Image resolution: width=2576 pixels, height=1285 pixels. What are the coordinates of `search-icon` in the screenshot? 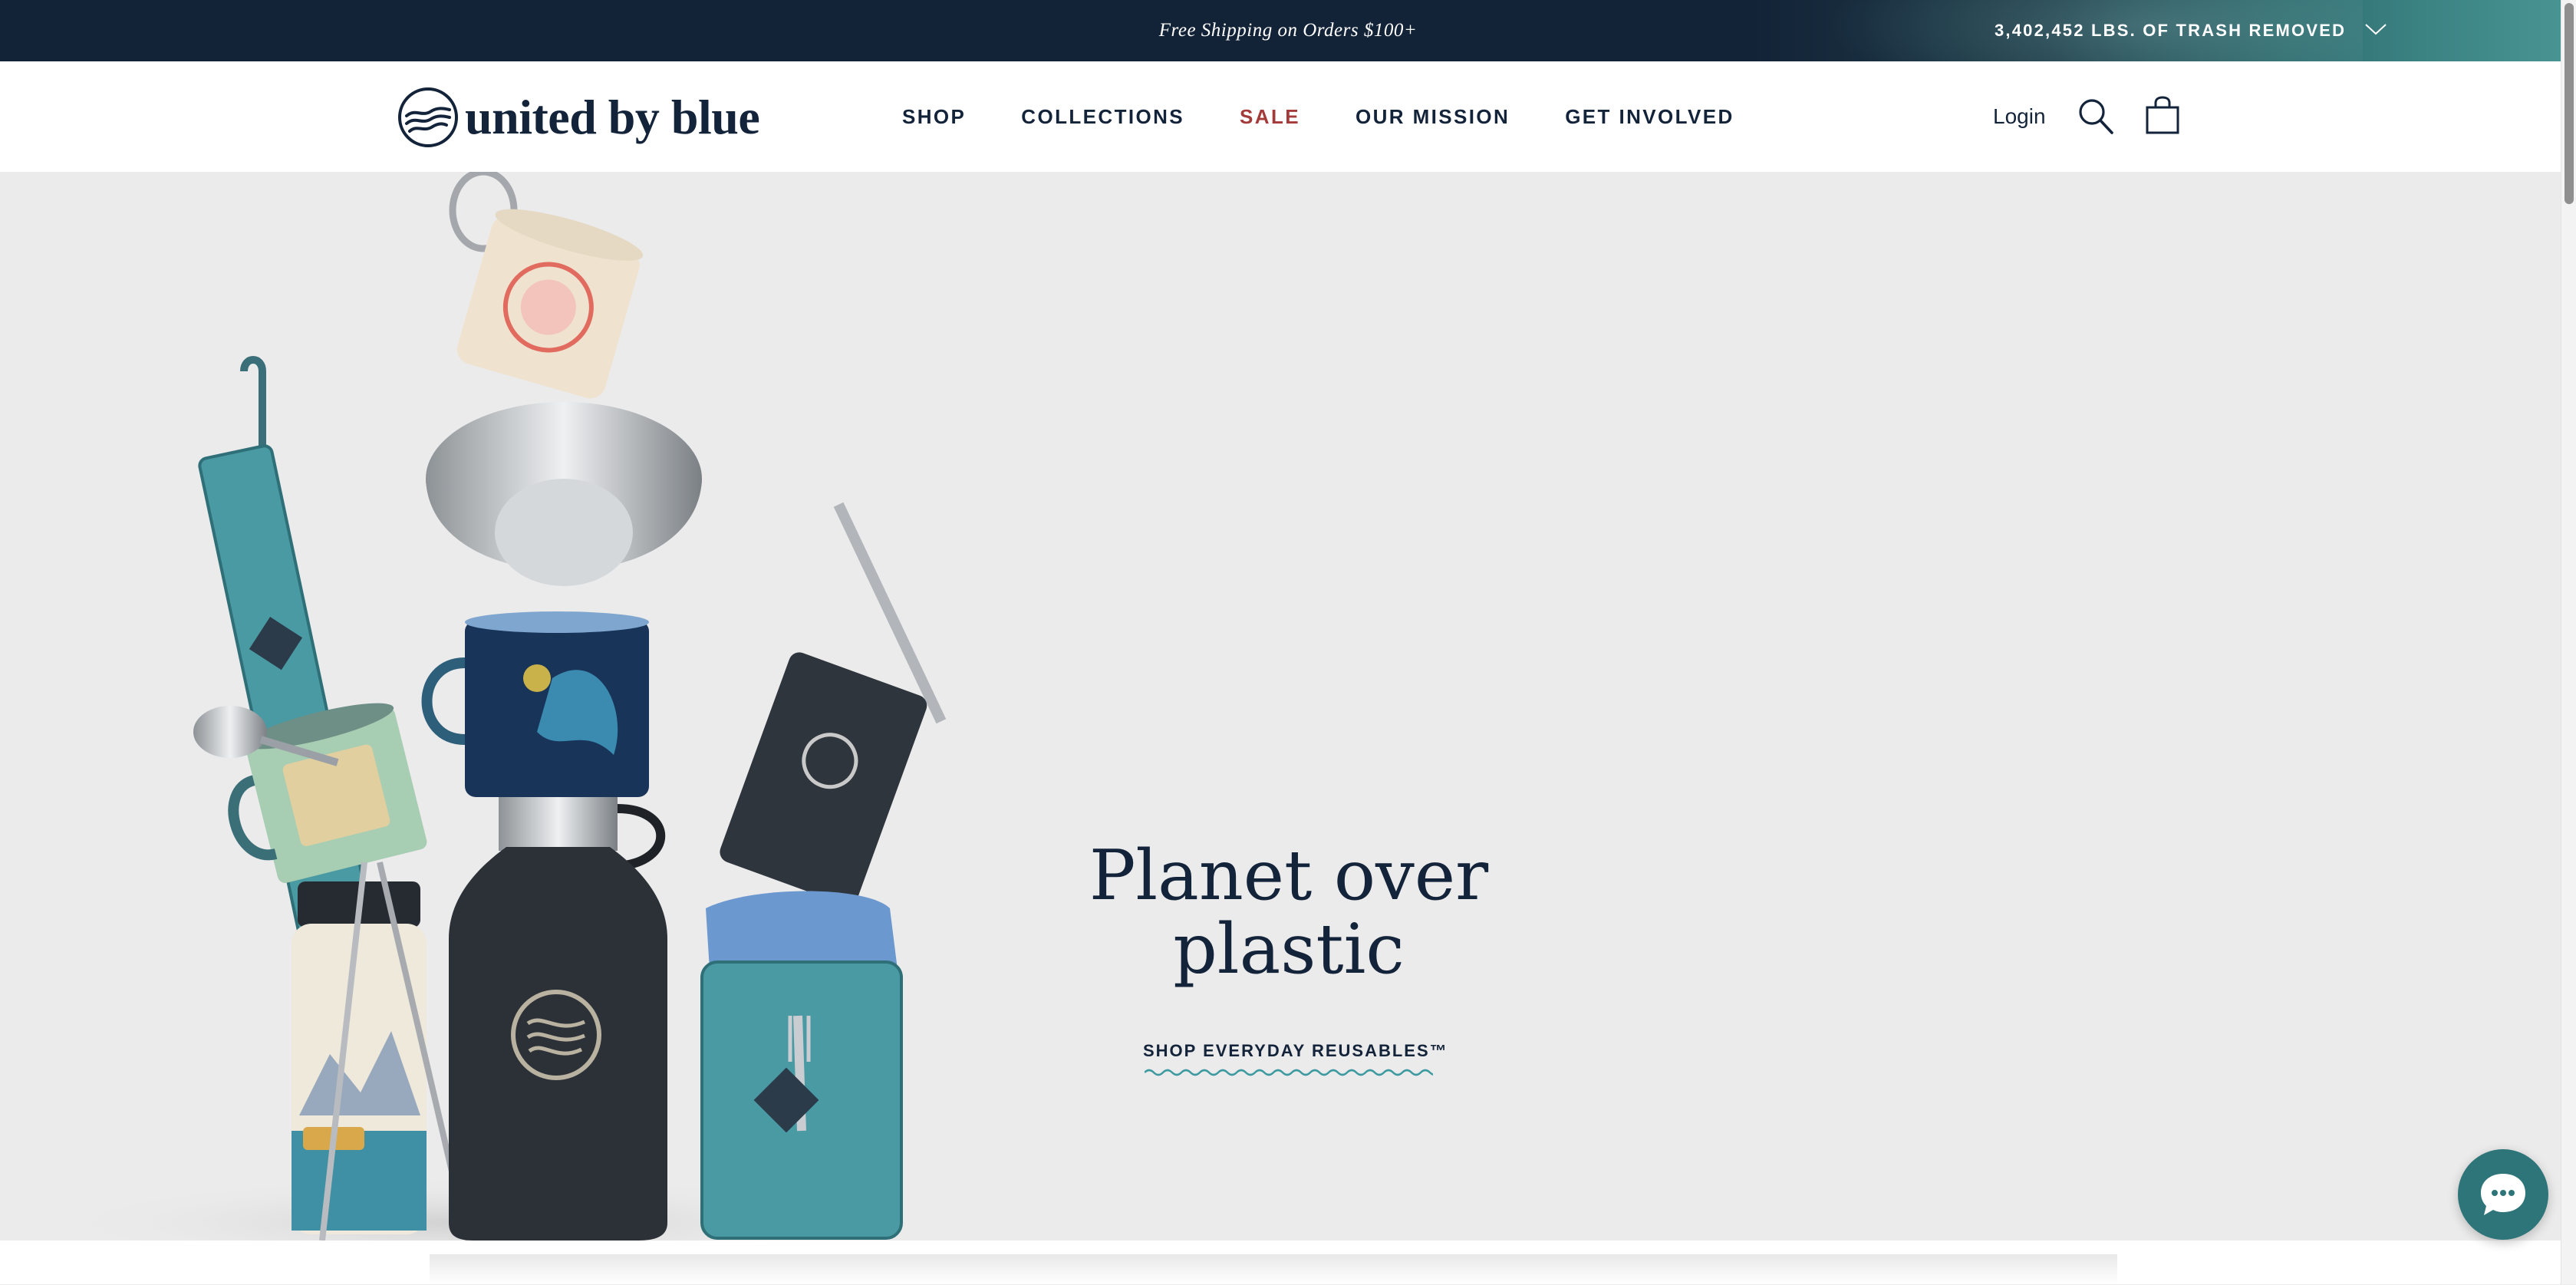 It's located at (2095, 117).